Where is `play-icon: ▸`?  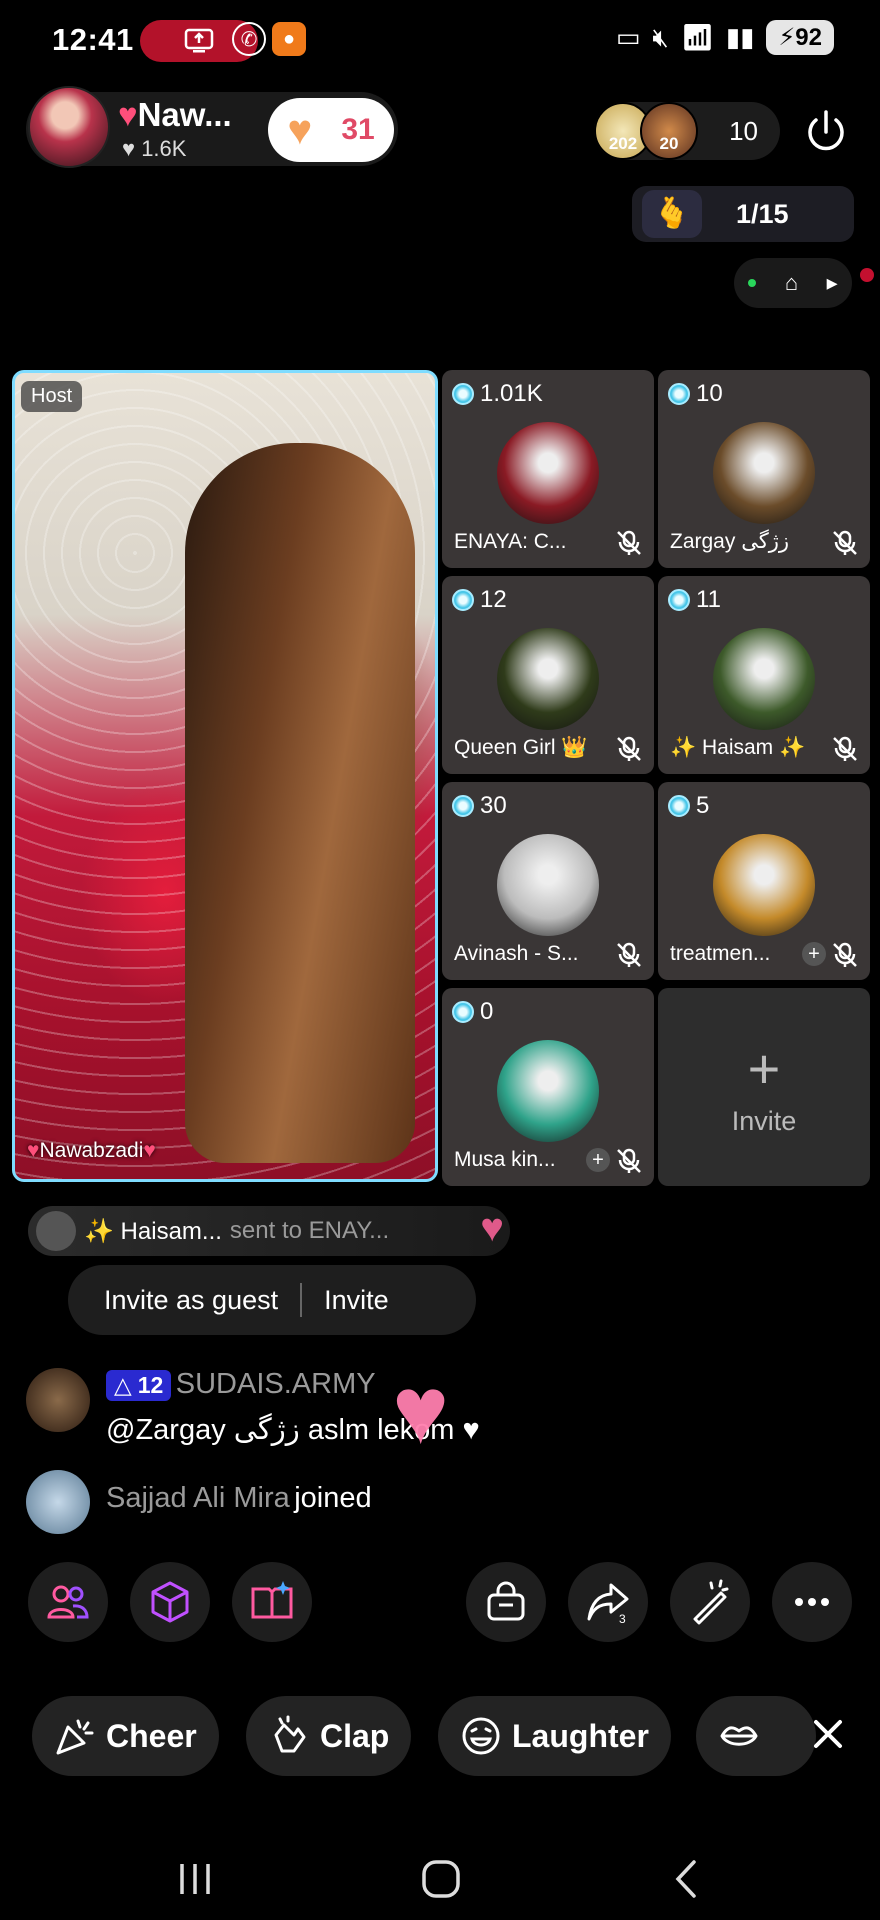 play-icon: ▸ is located at coordinates (832, 283).